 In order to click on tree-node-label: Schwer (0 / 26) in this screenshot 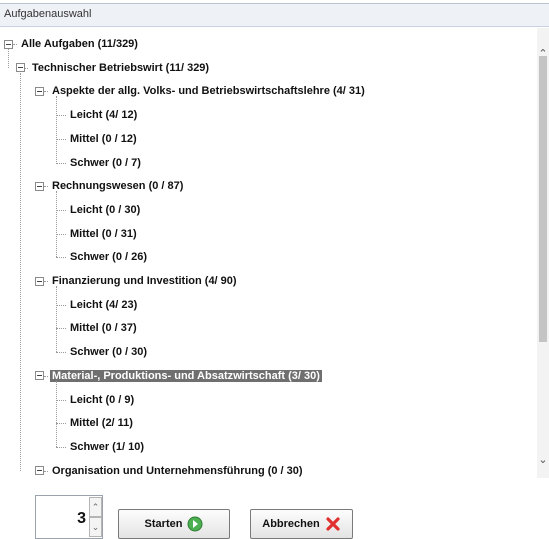, I will do `click(109, 257)`.